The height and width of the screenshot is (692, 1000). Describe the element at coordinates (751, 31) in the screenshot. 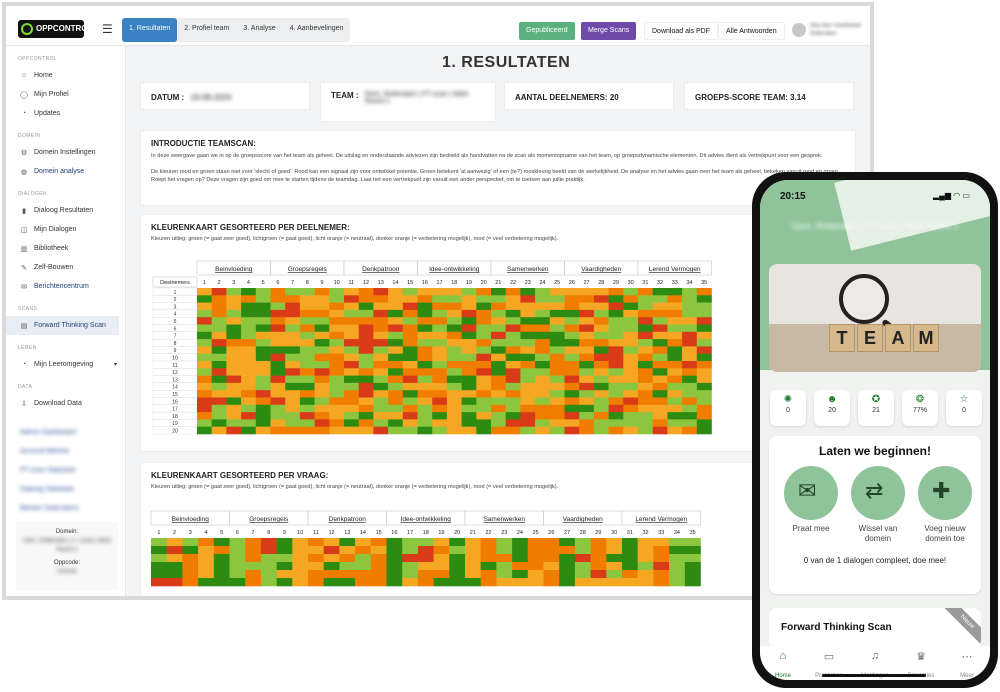

I see `all-answers-button: Alle Antwoorden` at that location.